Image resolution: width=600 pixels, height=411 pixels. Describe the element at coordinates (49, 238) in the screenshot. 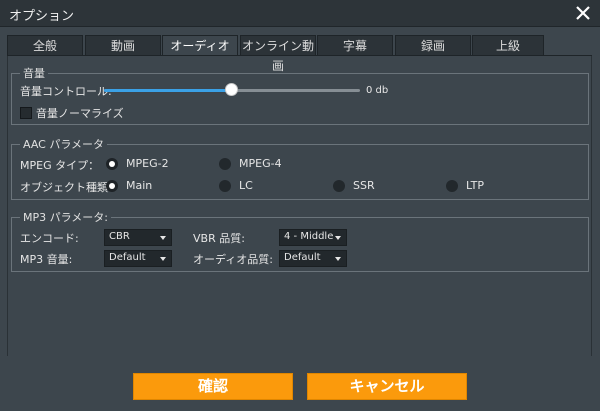

I see `encode-label: エンコード:` at that location.